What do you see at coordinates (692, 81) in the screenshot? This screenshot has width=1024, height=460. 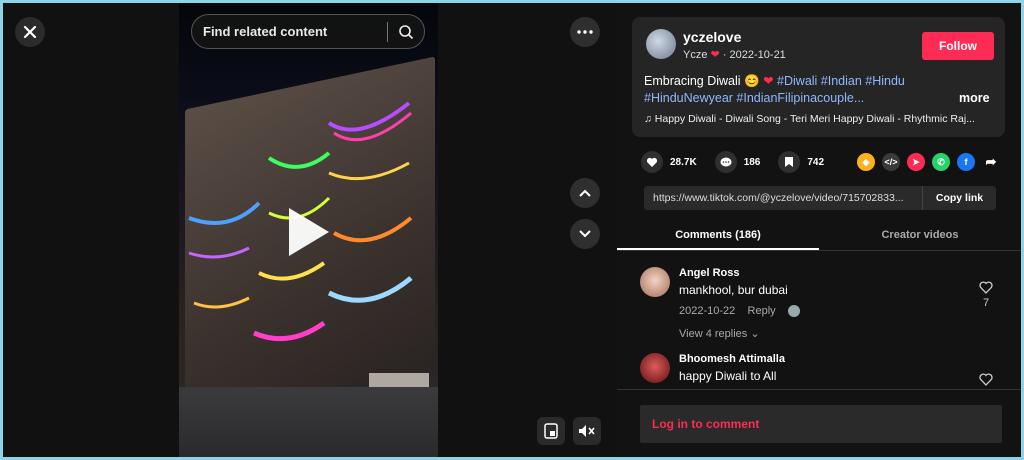 I see `caption-text: Embracing Diwali` at bounding box center [692, 81].